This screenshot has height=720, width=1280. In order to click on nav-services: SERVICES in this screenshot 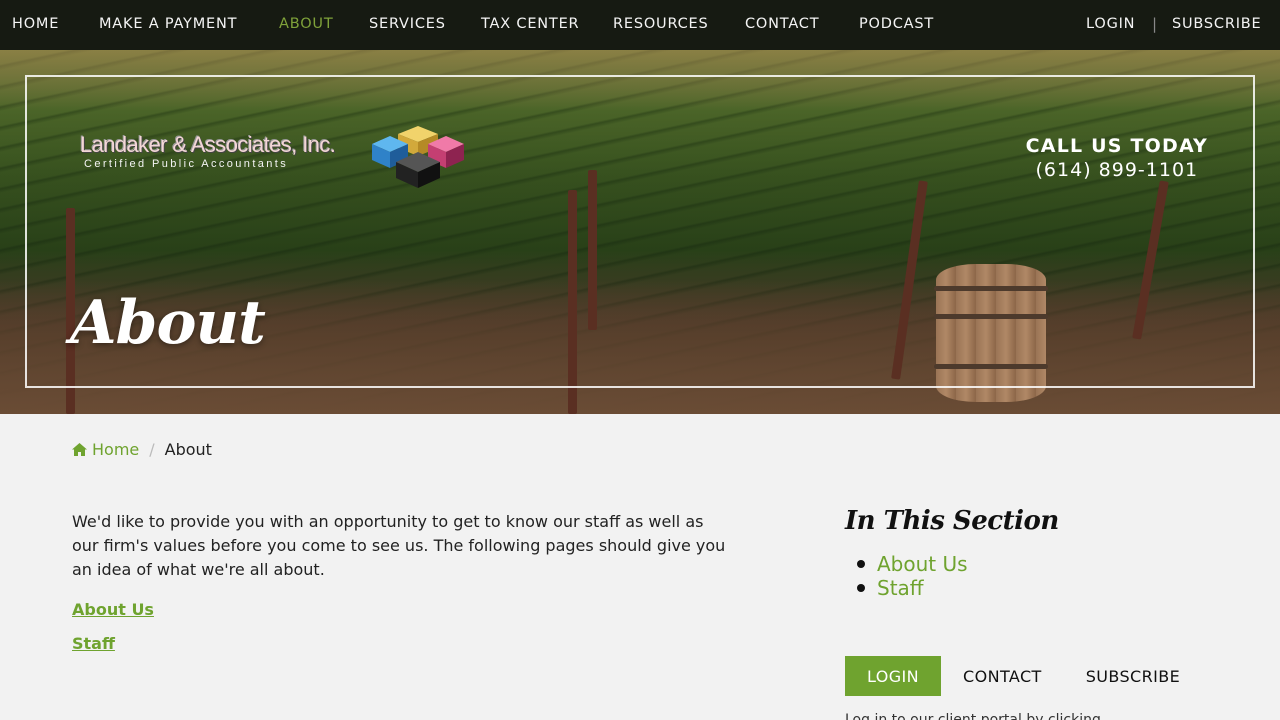, I will do `click(407, 24)`.